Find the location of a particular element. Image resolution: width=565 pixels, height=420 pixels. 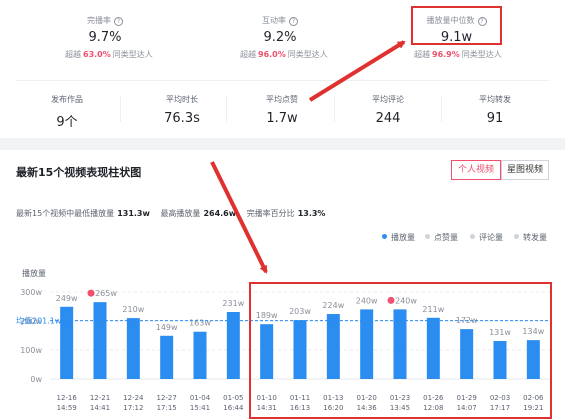

x-tick-label: 14:41 is located at coordinates (100, 408).